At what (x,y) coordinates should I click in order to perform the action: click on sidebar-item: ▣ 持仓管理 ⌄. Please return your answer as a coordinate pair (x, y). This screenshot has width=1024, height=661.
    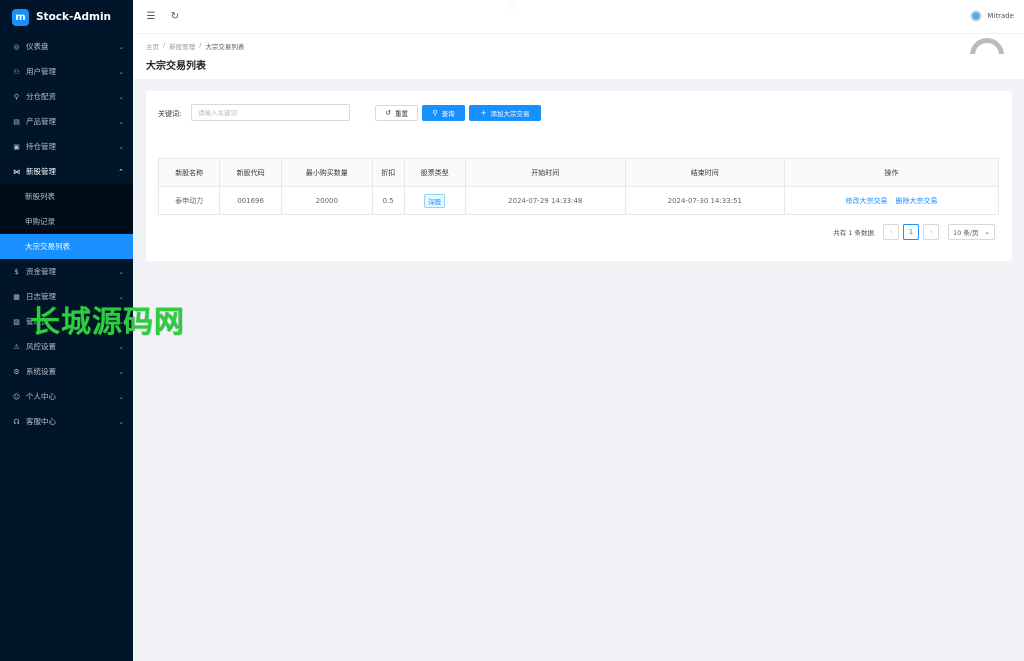
    Looking at the image, I should click on (66, 146).